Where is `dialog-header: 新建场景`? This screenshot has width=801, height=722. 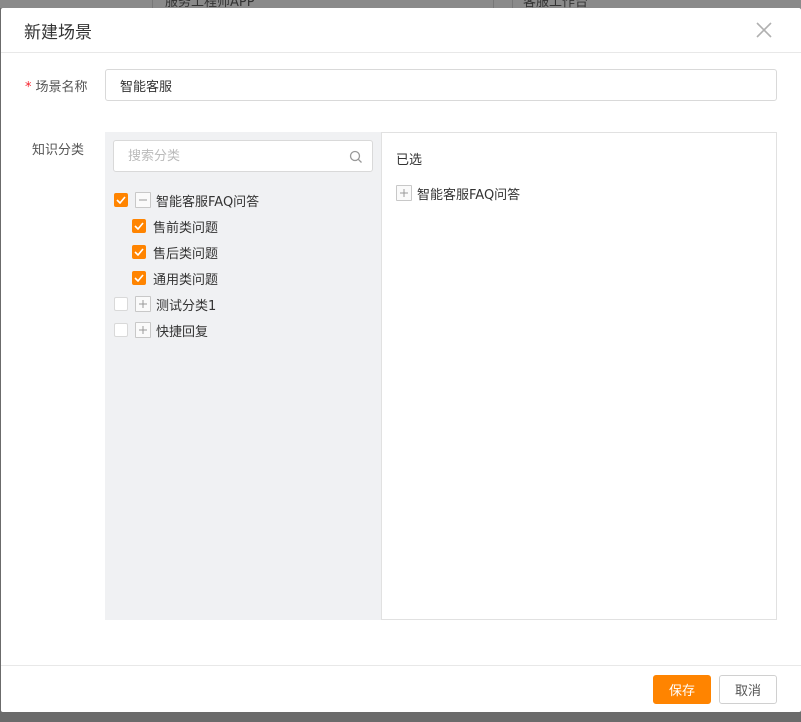 dialog-header: 新建场景 is located at coordinates (401, 30).